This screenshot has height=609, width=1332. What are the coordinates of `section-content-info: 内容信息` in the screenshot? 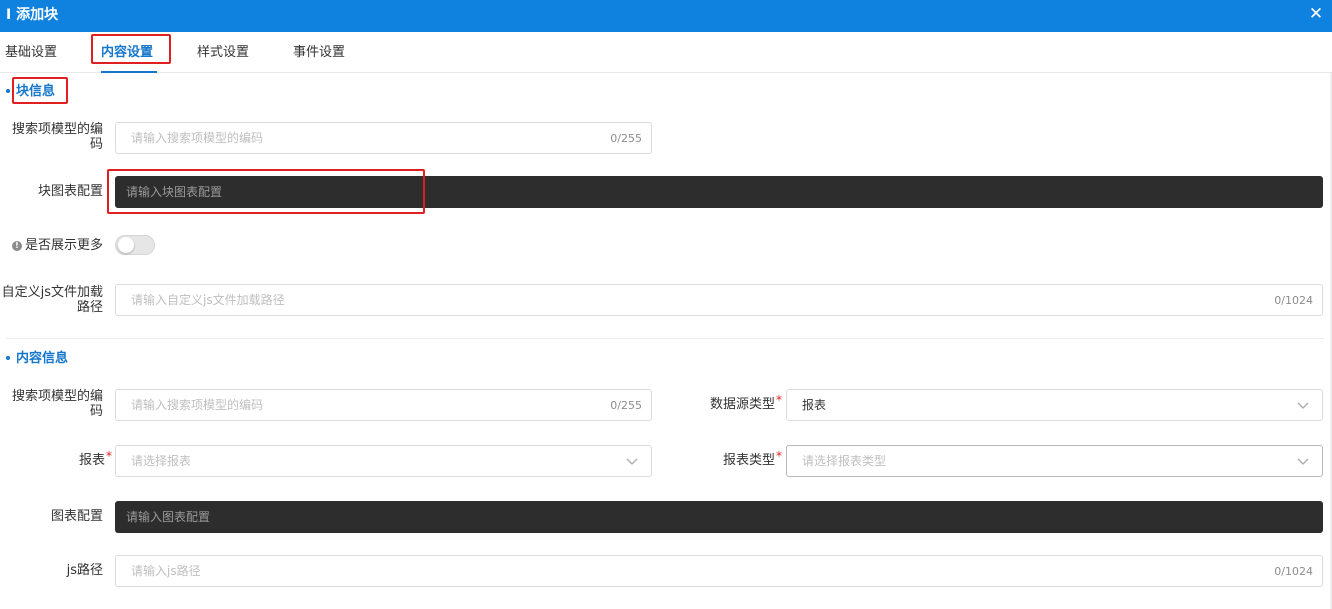 It's located at (37, 359).